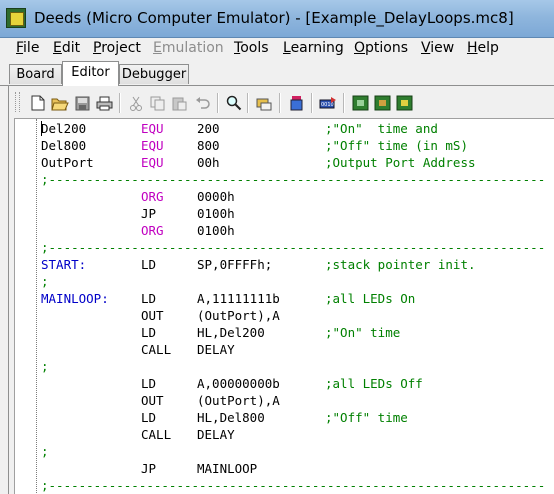 Image resolution: width=554 pixels, height=494 pixels. What do you see at coordinates (284, 468) in the screenshot?
I see `code-line: JP MAINLOOP` at bounding box center [284, 468].